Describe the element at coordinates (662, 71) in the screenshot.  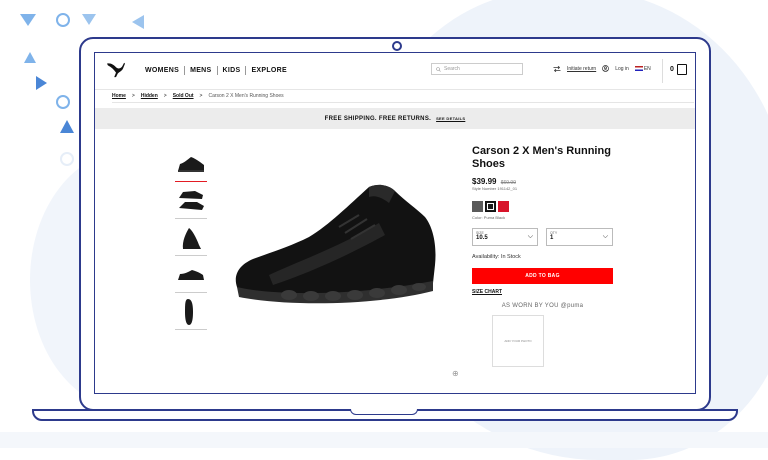
I see `header-divider` at that location.